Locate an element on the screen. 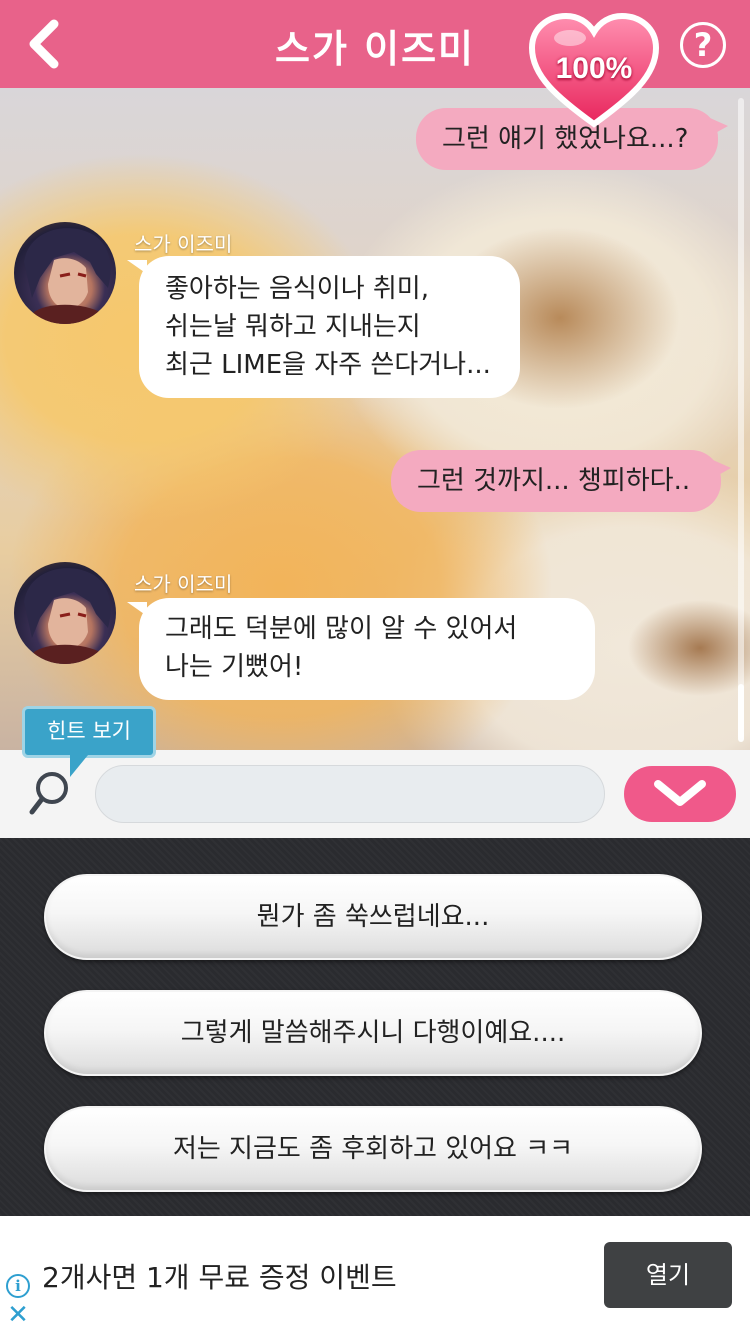  reply-choice-3: 저는 지금도 좀 후회하고 있어요 ㅋㅋ is located at coordinates (373, 1149).